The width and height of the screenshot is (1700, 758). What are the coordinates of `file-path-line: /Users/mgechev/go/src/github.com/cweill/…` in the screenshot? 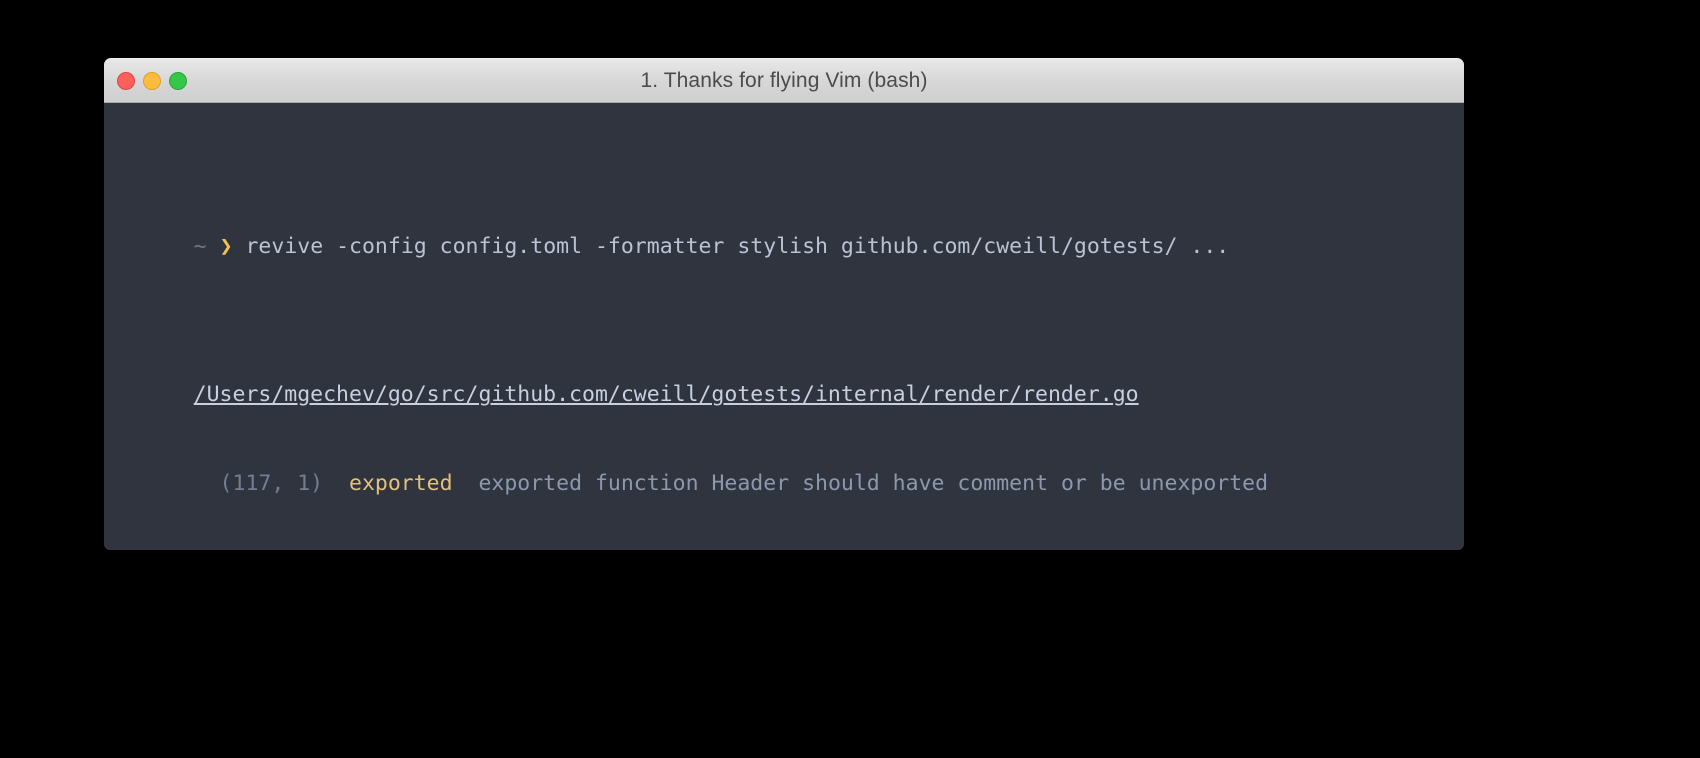 It's located at (784, 379).